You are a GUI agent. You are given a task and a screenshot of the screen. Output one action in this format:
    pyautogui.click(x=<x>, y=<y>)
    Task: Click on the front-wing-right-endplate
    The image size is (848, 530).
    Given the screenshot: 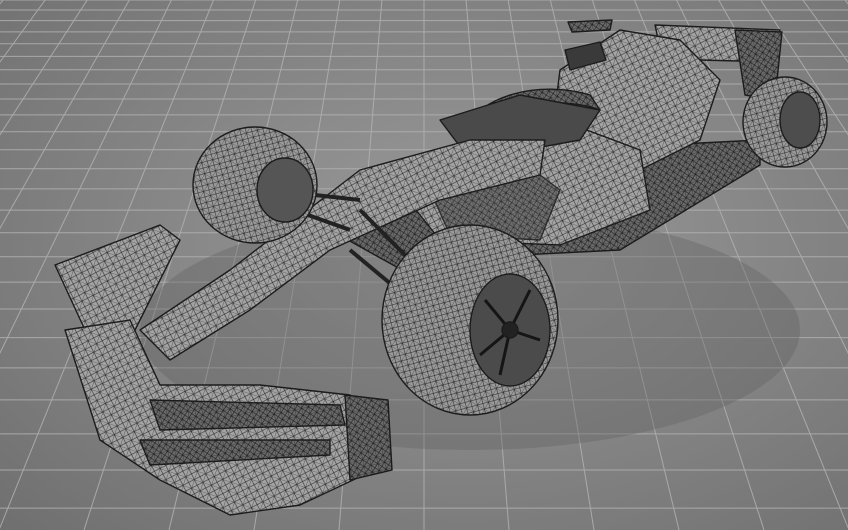 What is the action you would take?
    pyautogui.click(x=368, y=437)
    